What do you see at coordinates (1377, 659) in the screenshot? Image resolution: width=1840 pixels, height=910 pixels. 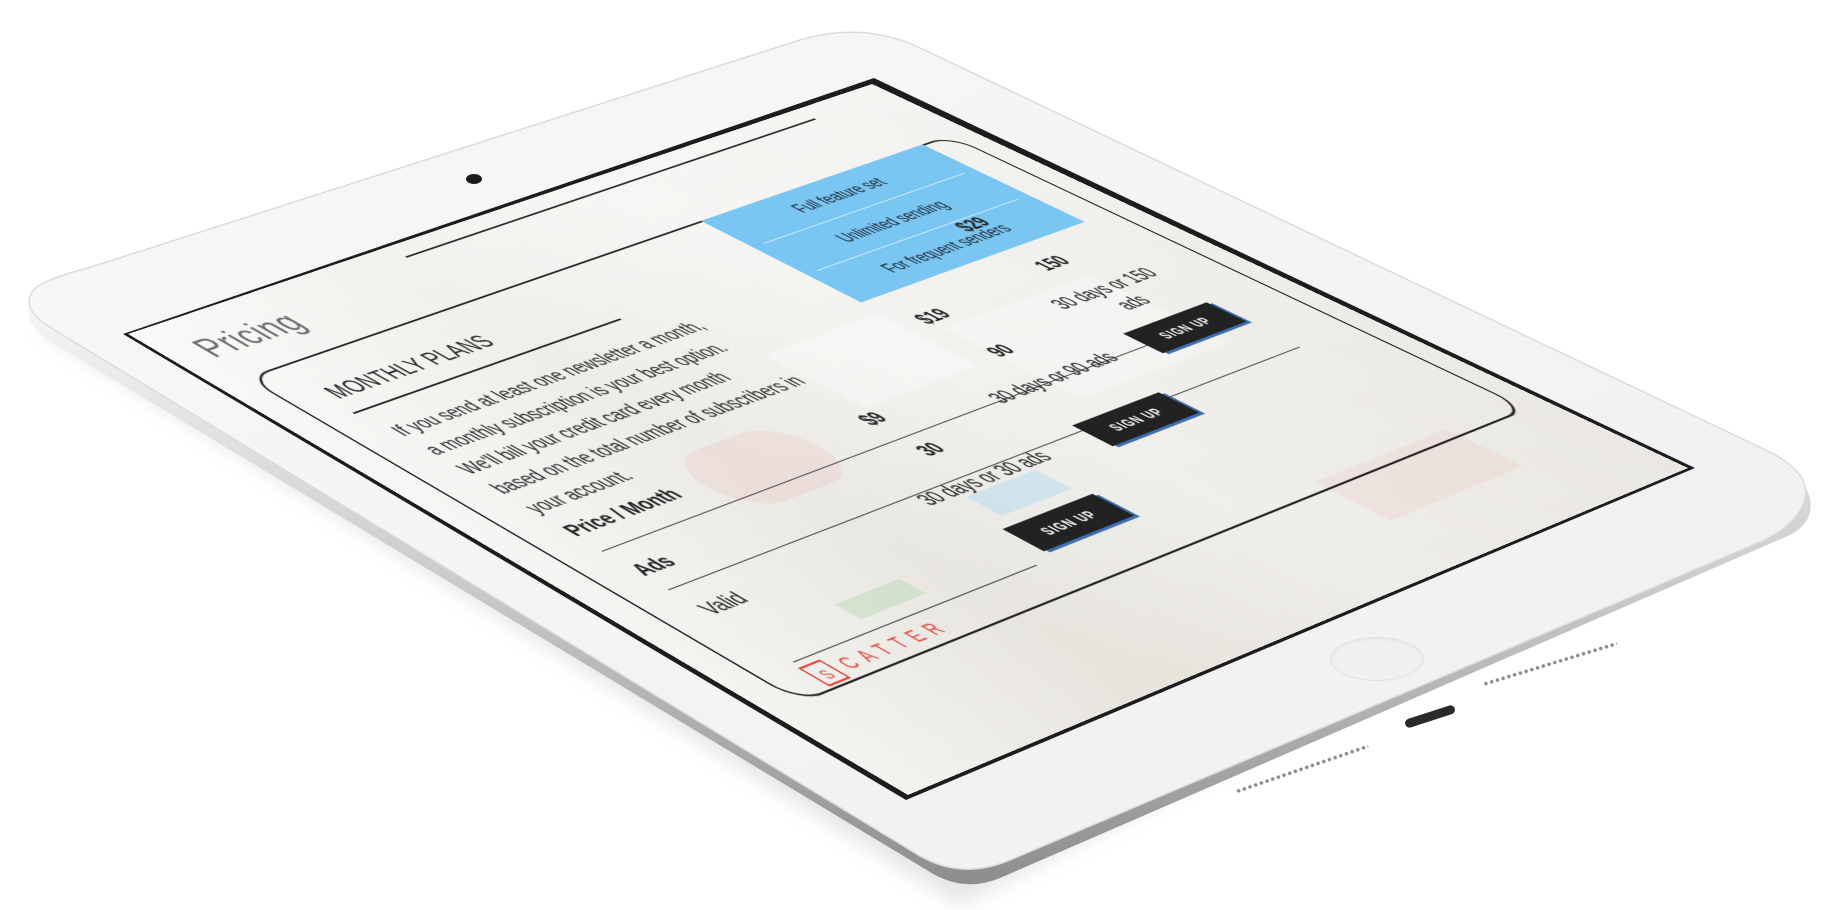 I see `home-button` at bounding box center [1377, 659].